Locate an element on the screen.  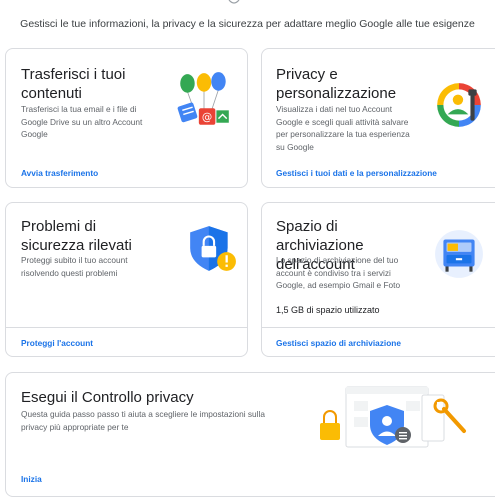
privacy-checkup-illustration-icon is located at coordinates (393, 417).